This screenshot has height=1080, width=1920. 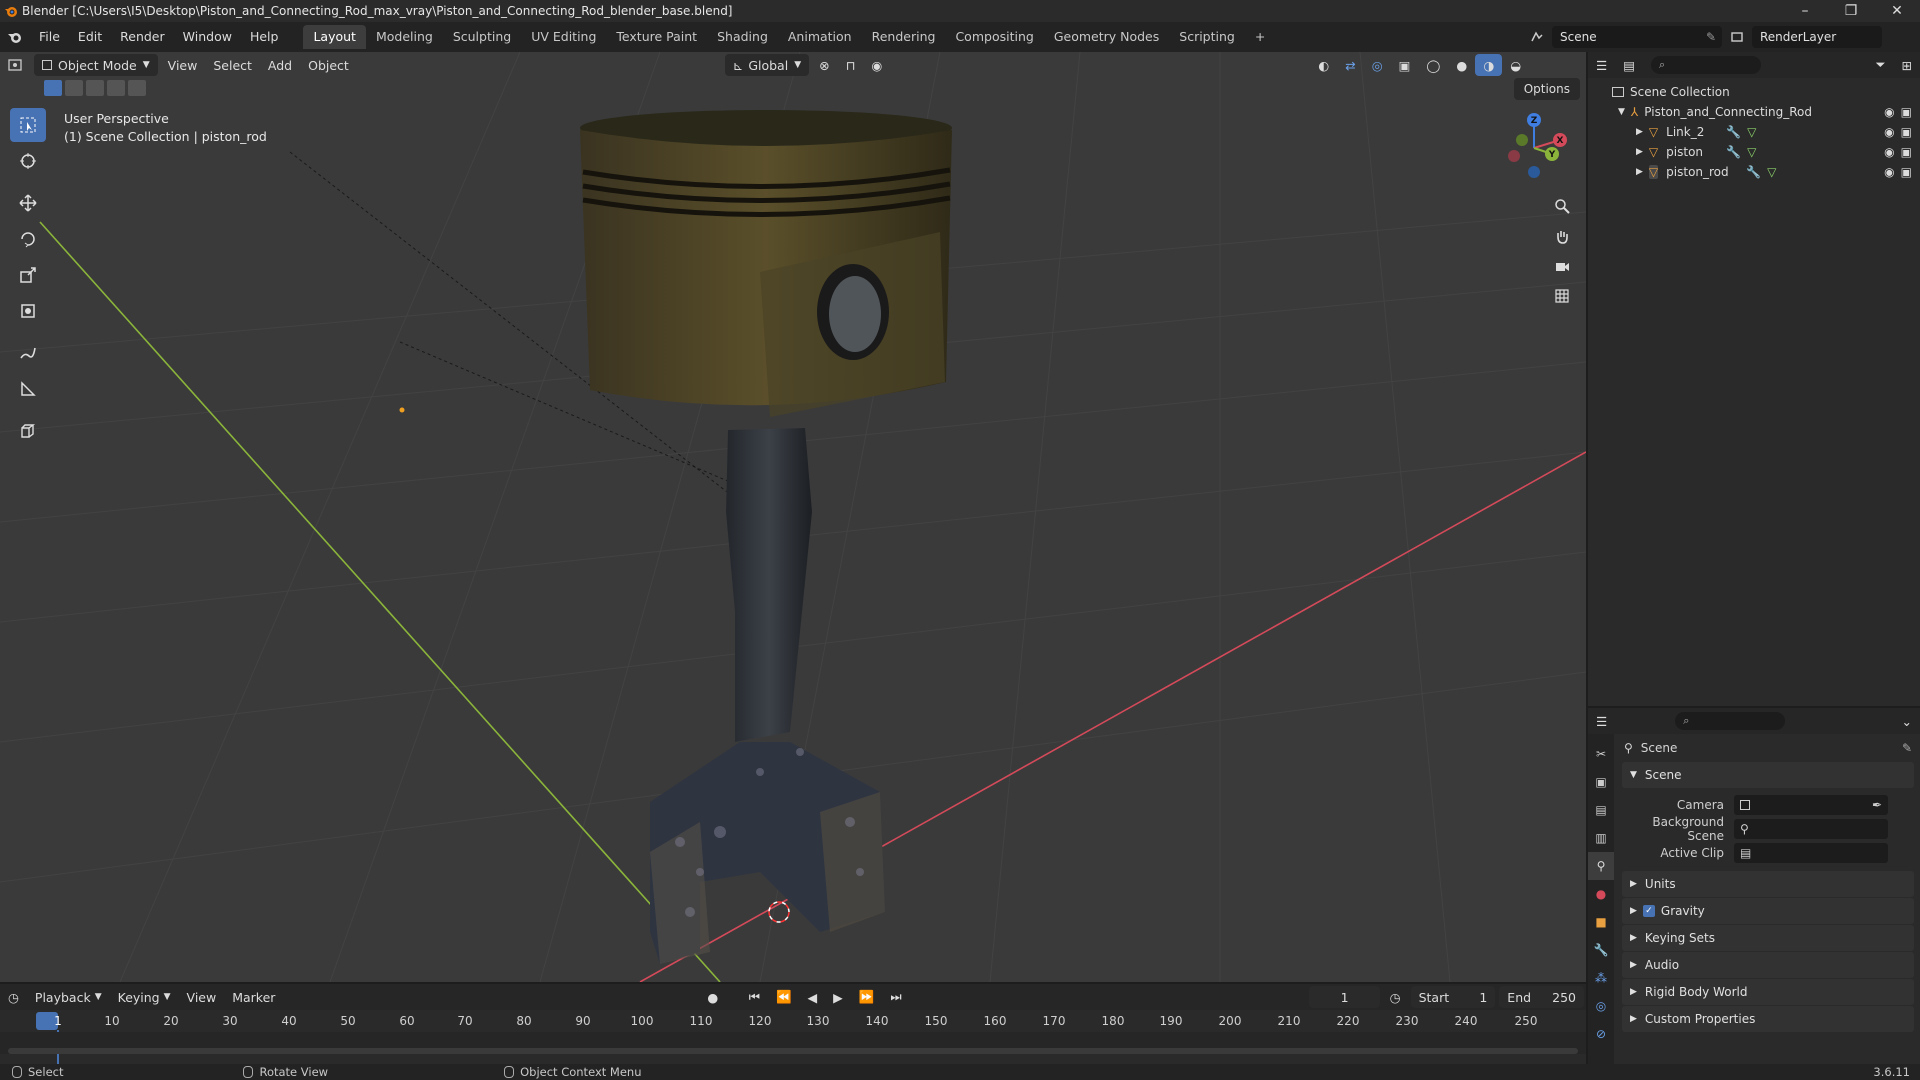 What do you see at coordinates (1897, 11) in the screenshot?
I see `close-button: ✕` at bounding box center [1897, 11].